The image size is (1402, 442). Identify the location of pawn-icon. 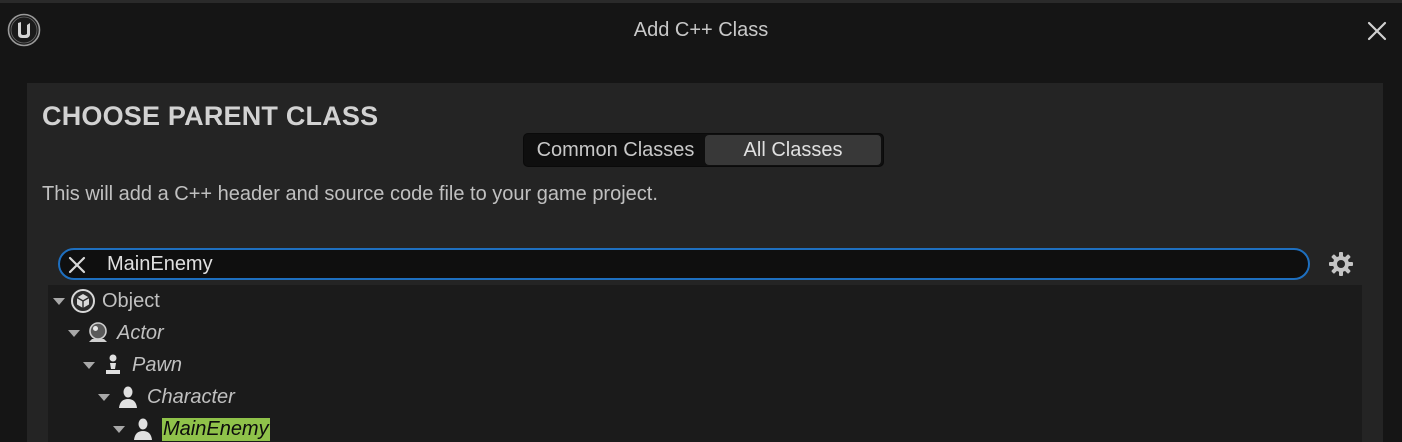
(113, 364).